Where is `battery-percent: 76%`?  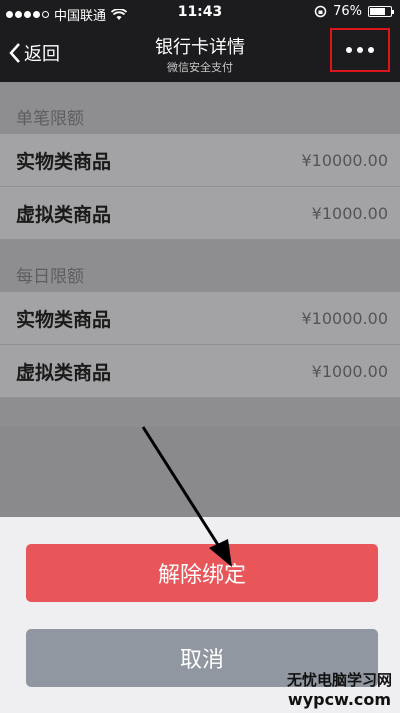 battery-percent: 76% is located at coordinates (347, 11).